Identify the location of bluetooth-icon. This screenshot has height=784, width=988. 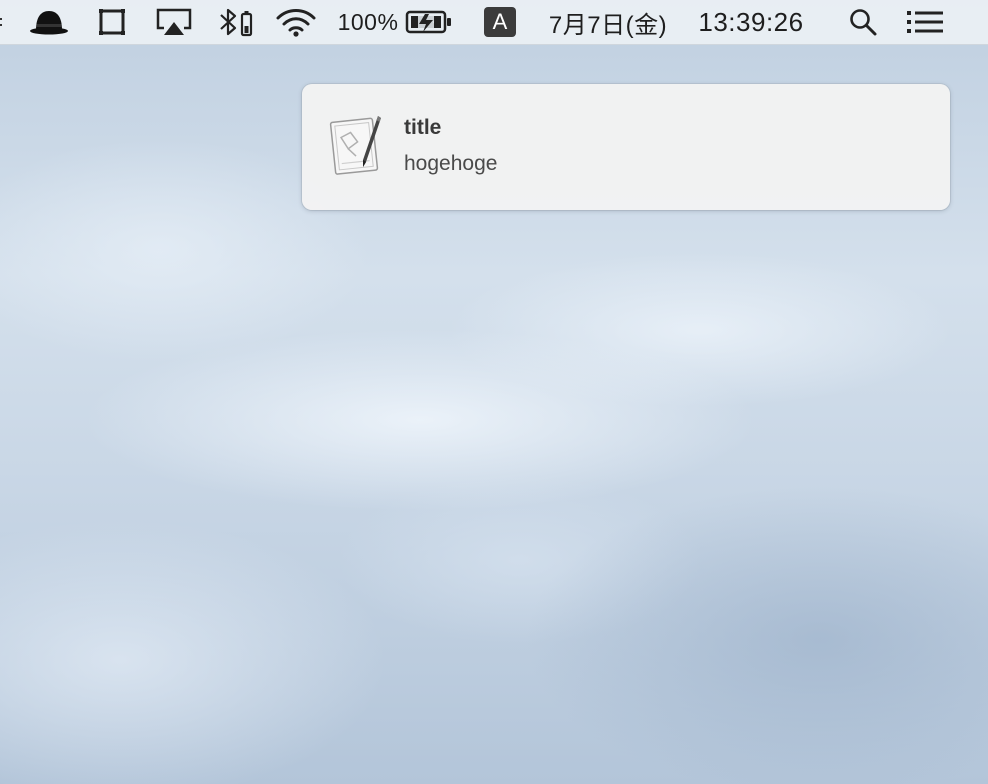
(235, 22).